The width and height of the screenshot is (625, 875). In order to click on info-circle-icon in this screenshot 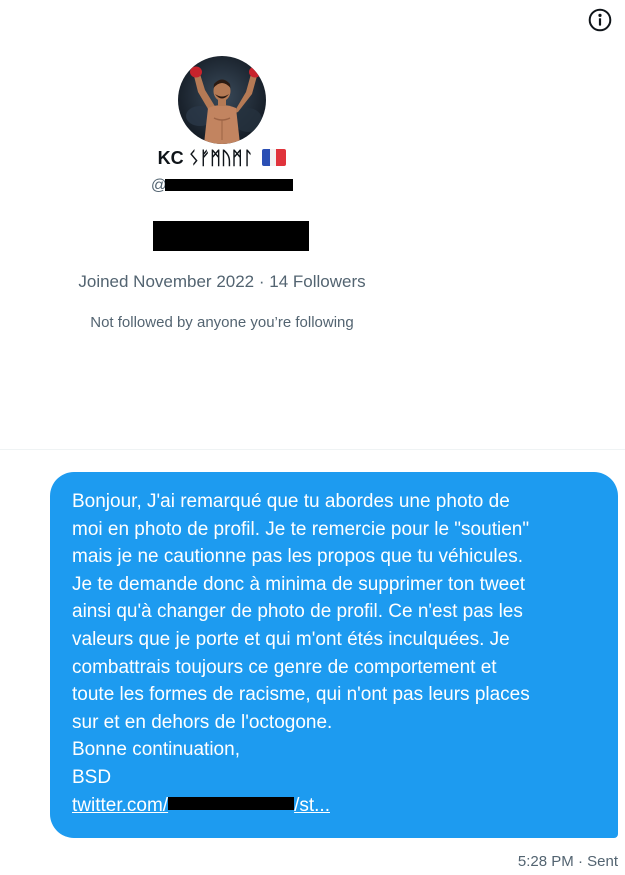, I will do `click(600, 20)`.